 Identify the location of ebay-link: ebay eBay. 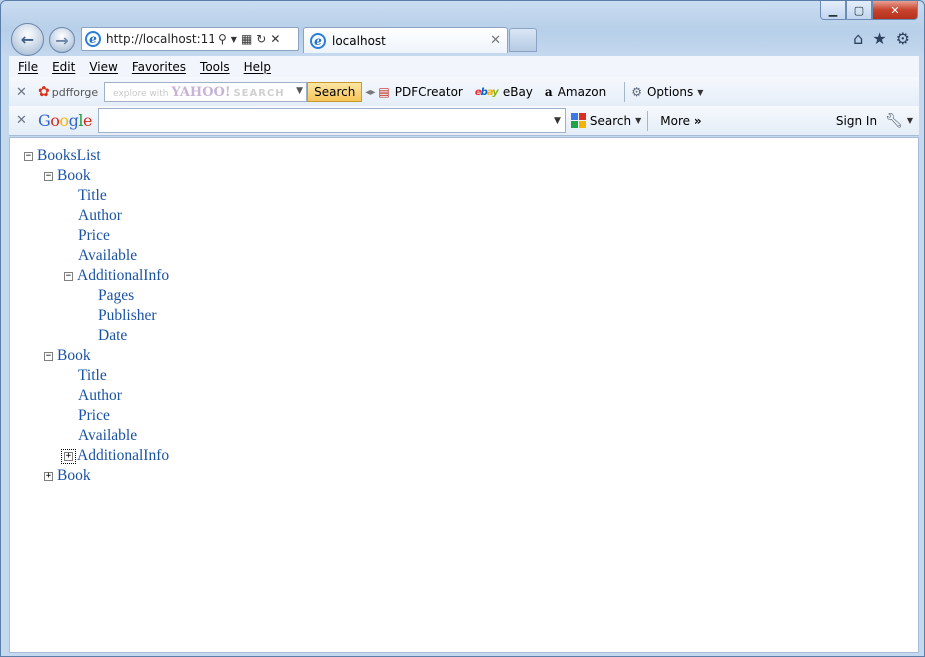
(504, 92).